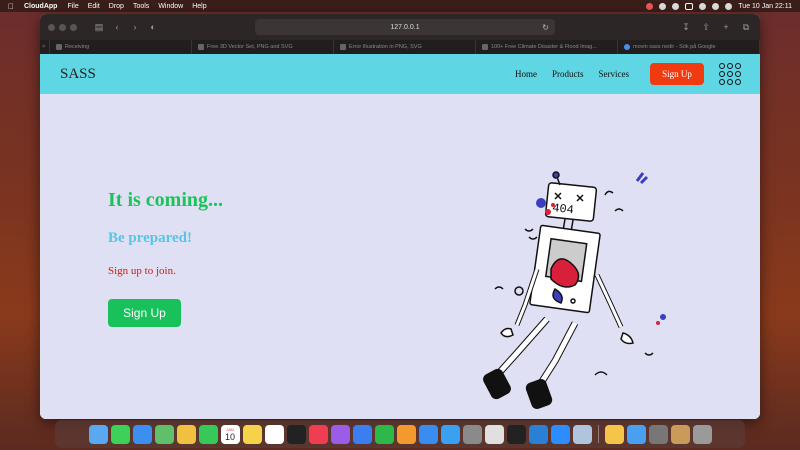 The height and width of the screenshot is (450, 800). Describe the element at coordinates (252, 434) in the screenshot. I see `notes-icon` at that location.